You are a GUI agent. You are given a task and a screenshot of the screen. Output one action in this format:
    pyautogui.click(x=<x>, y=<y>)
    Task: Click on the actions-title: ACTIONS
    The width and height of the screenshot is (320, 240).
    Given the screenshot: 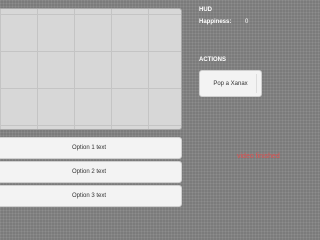 What is the action you would take?
    pyautogui.click(x=212, y=60)
    